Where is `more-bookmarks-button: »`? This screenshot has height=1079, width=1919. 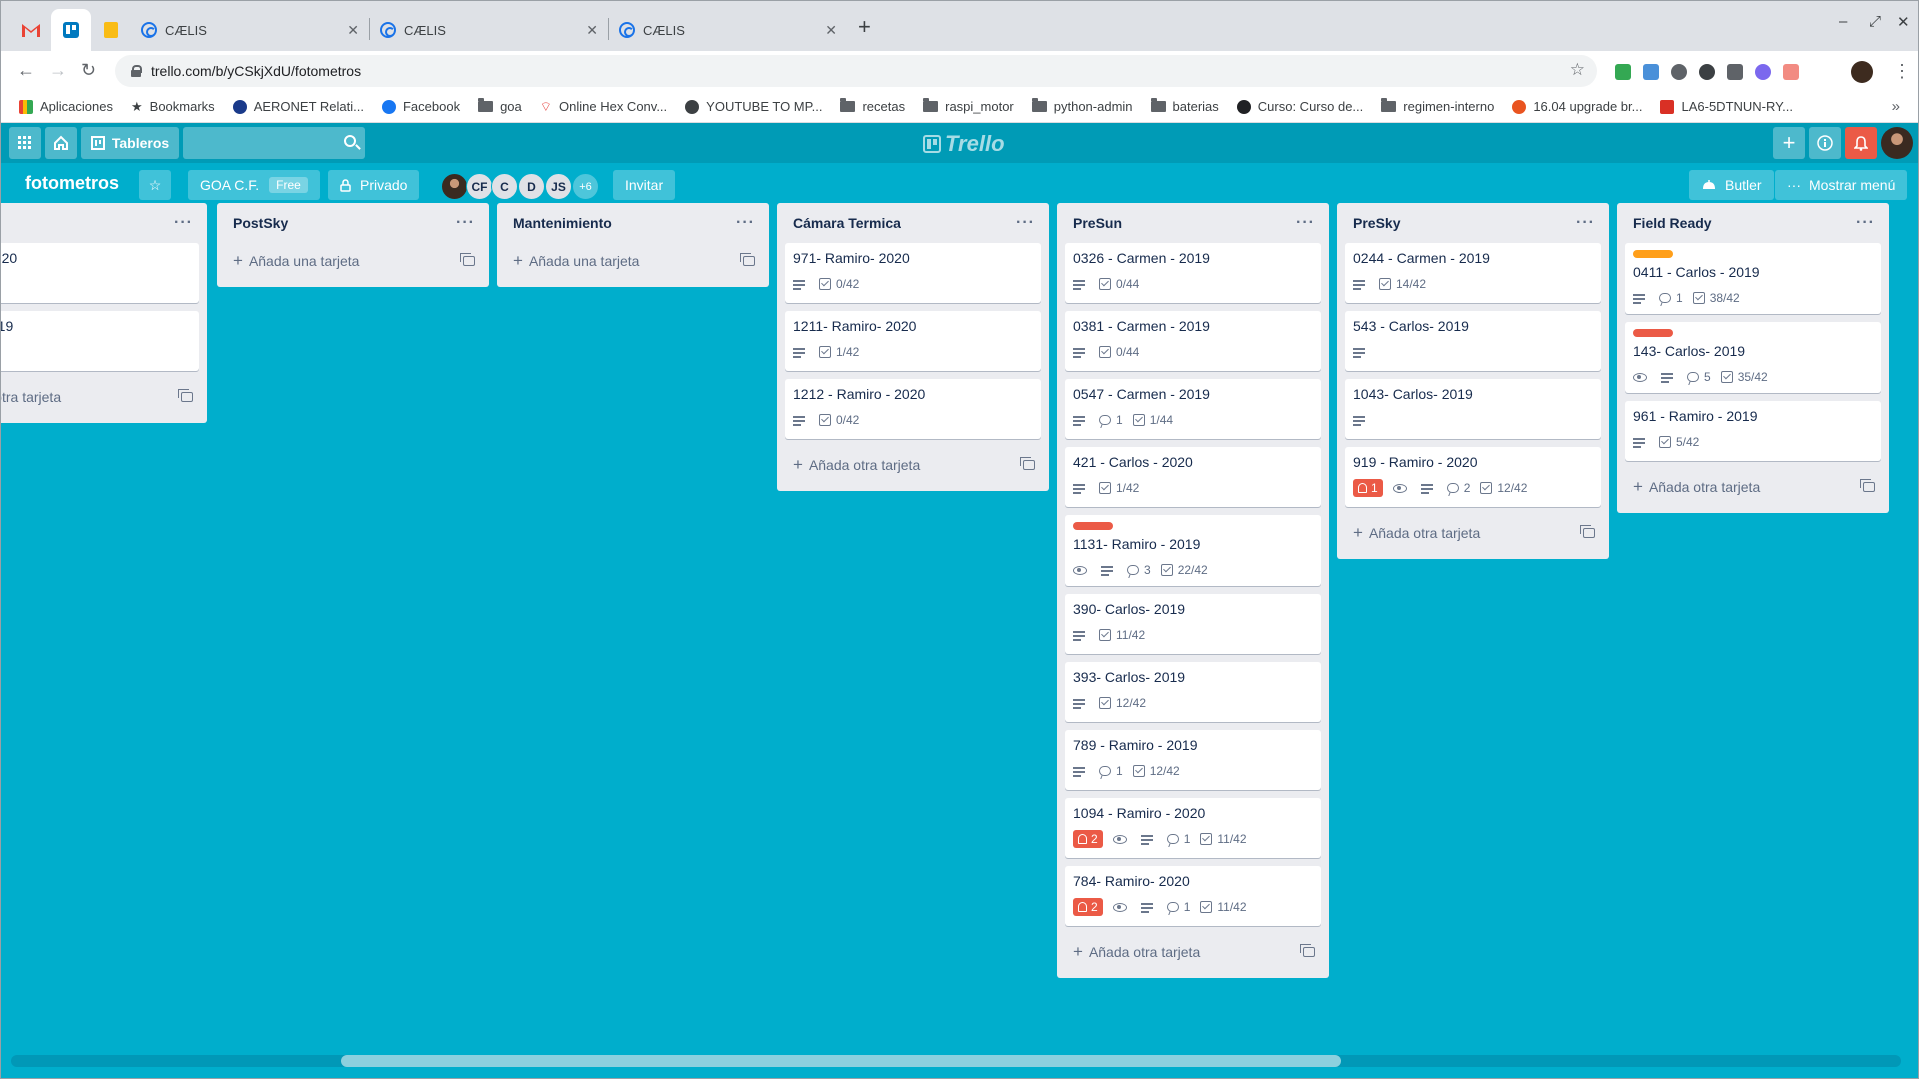 more-bookmarks-button: » is located at coordinates (1896, 106).